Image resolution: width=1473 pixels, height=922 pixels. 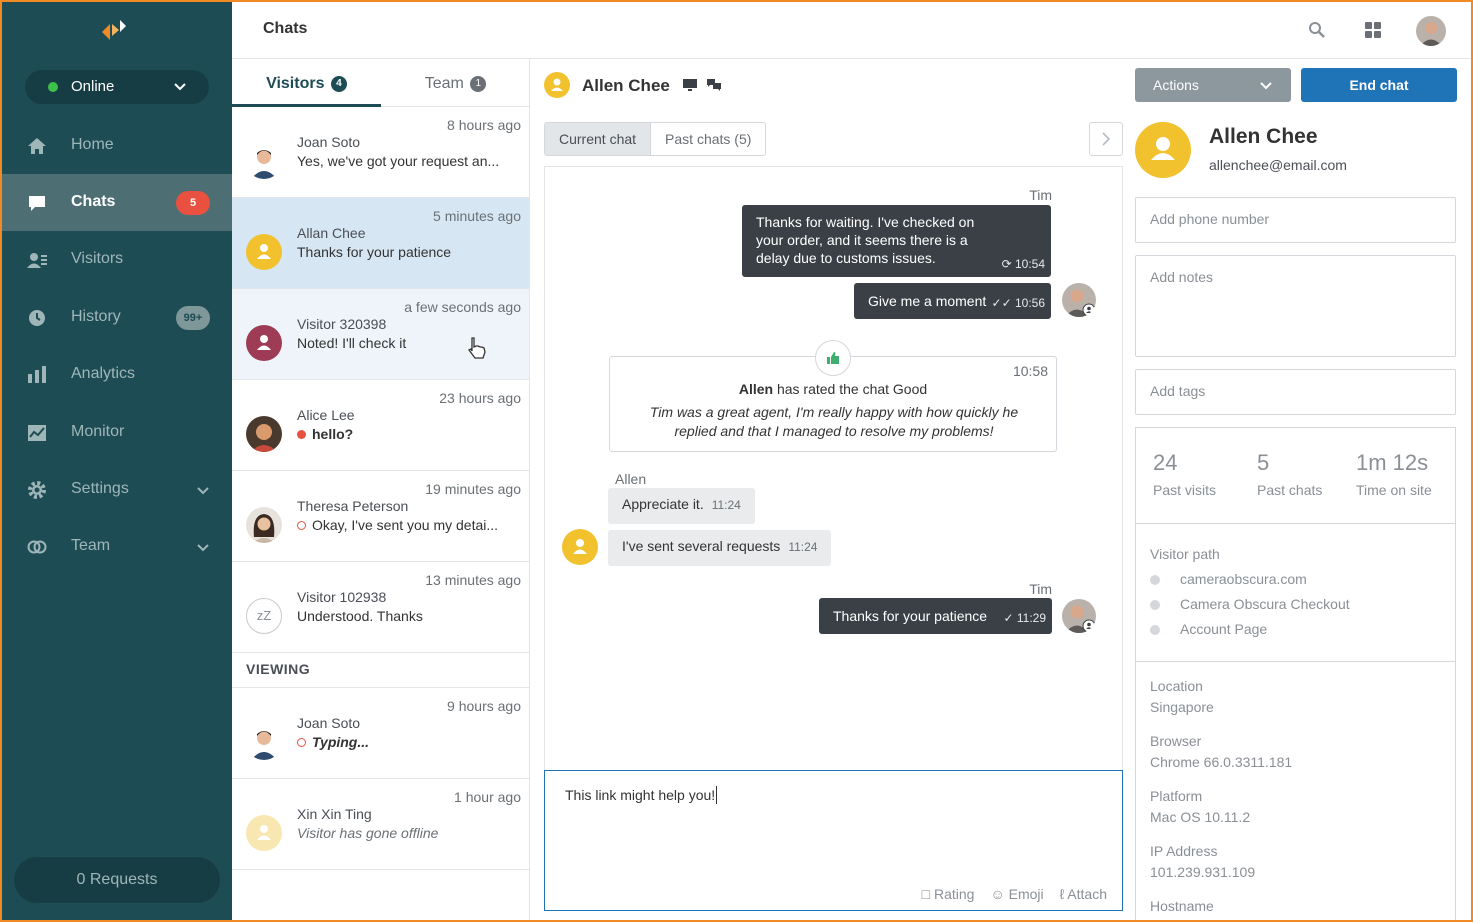 I want to click on message-time-text: 11:29, so click(x=1031, y=618).